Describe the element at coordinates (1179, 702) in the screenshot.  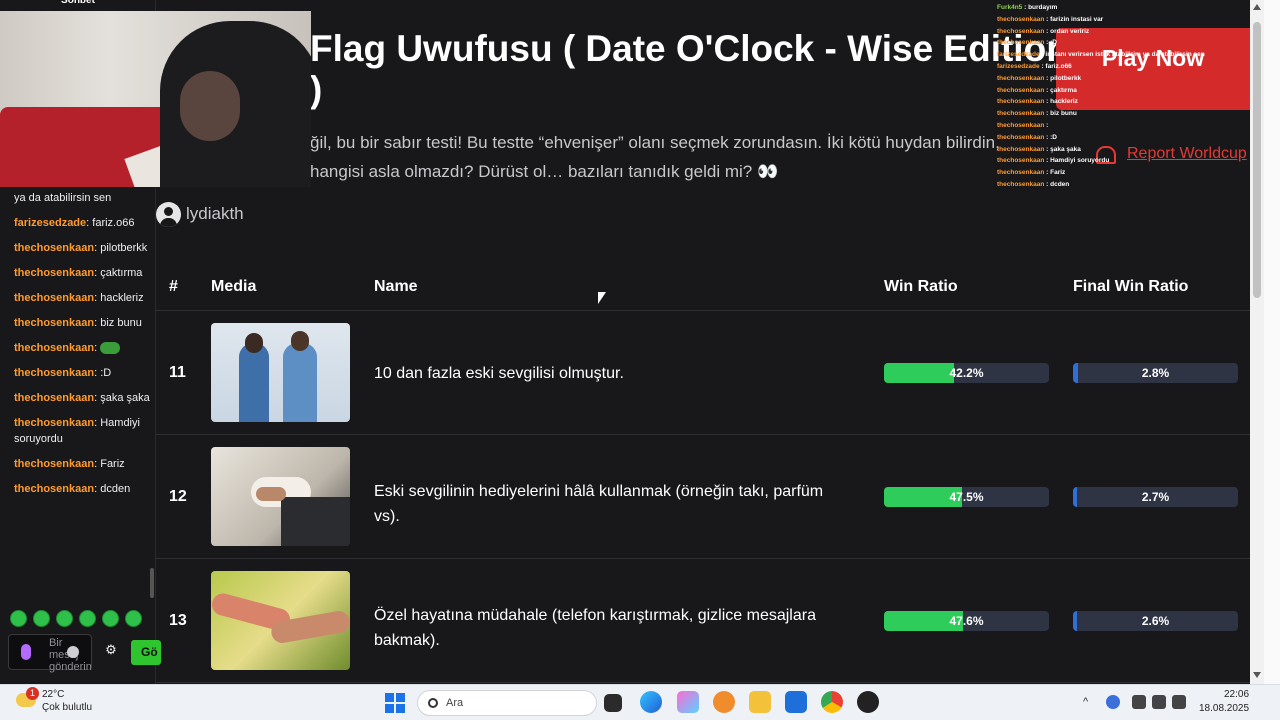
I see `battery-icon` at that location.